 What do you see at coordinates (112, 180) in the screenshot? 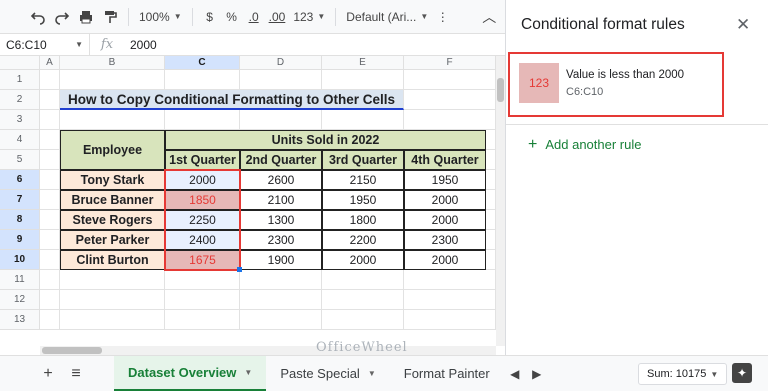
I see `employee-name: Tony Stark` at bounding box center [112, 180].